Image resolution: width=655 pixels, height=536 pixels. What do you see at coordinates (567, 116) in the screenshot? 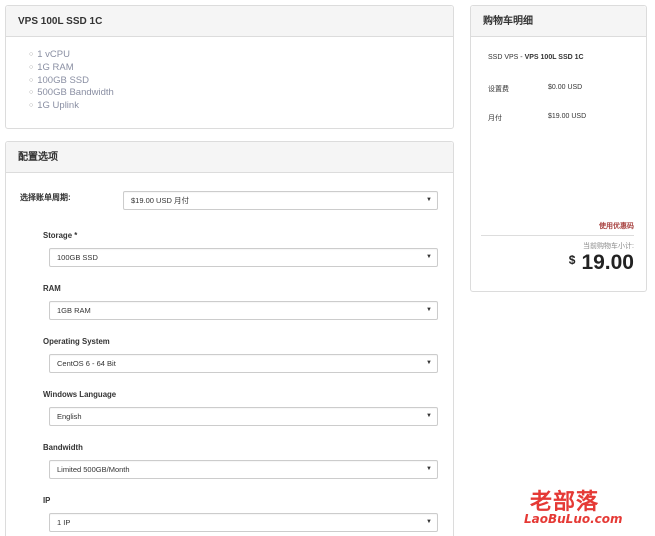
I see `monthly-value: $19.00 USD` at bounding box center [567, 116].